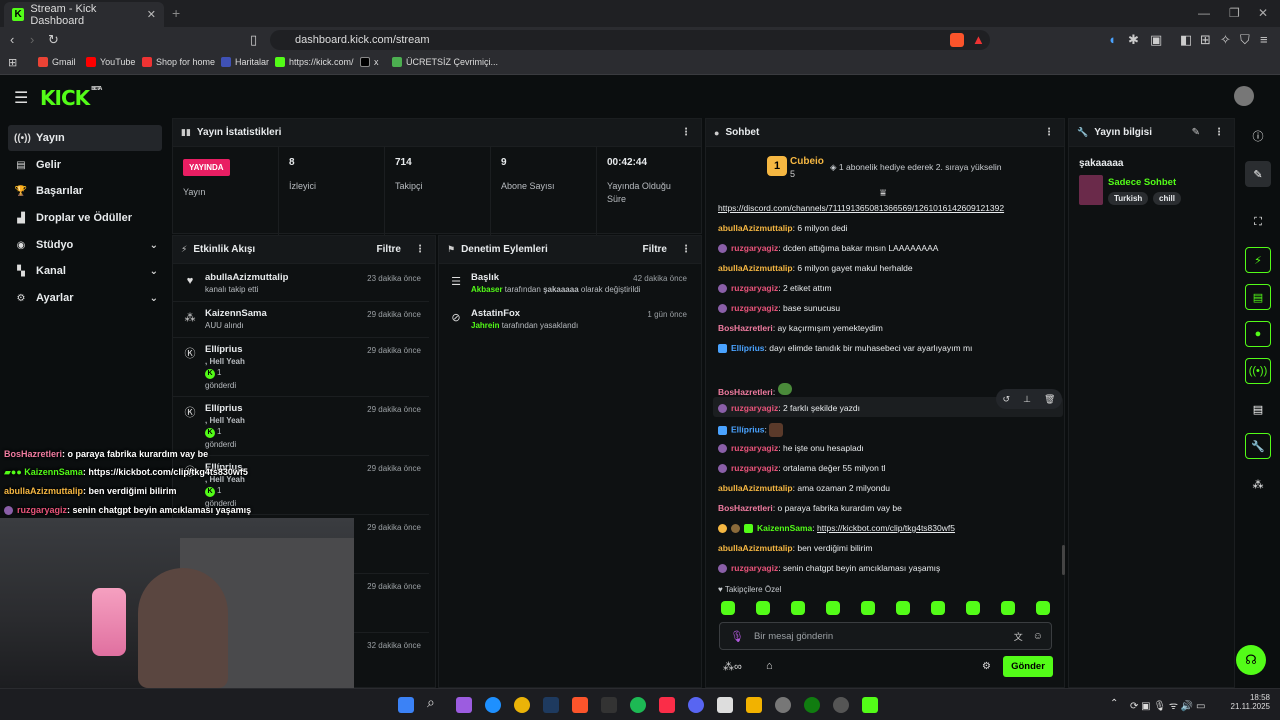 Image resolution: width=1280 pixels, height=720 pixels. Describe the element at coordinates (696, 705) in the screenshot. I see `discord-icon` at that location.